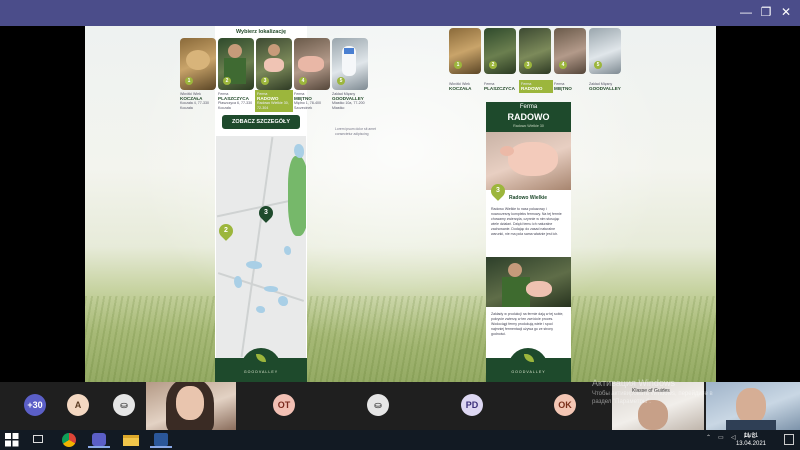  What do you see at coordinates (348, 105) in the screenshot?
I see `location-address: Miastko 10a, 77-200 Miastko` at bounding box center [348, 105].